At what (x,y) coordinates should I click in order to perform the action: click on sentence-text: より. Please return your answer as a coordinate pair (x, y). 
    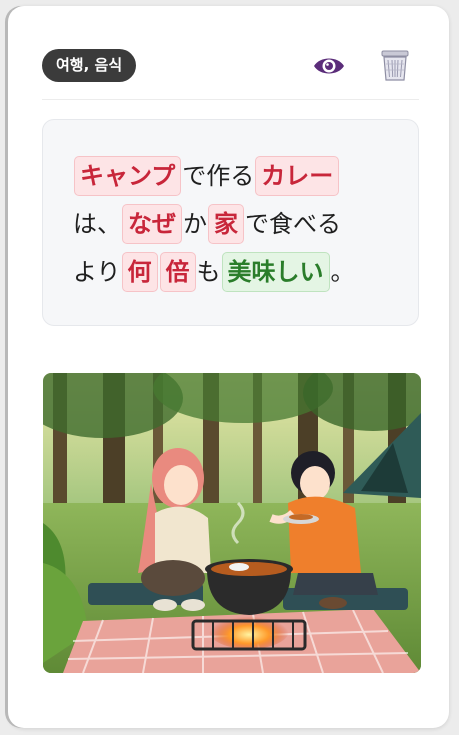
    Looking at the image, I should click on (97, 272).